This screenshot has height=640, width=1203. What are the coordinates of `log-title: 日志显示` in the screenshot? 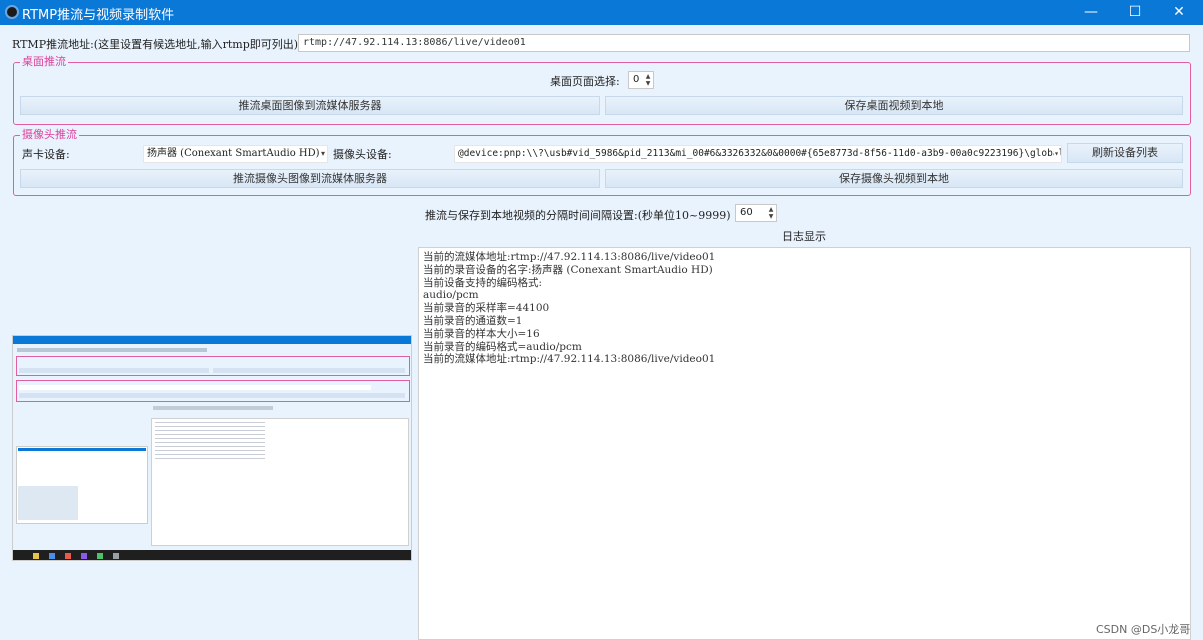 It's located at (804, 236).